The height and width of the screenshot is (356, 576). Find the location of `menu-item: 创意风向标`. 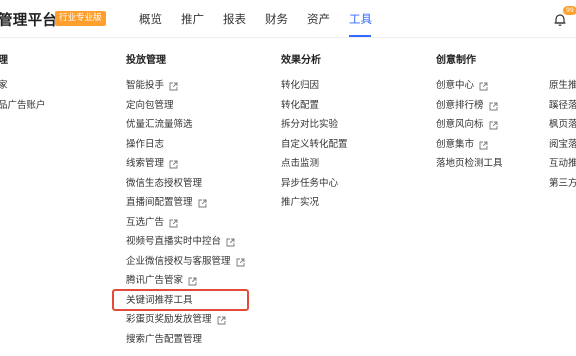

menu-item: 创意风向标 is located at coordinates (469, 128).